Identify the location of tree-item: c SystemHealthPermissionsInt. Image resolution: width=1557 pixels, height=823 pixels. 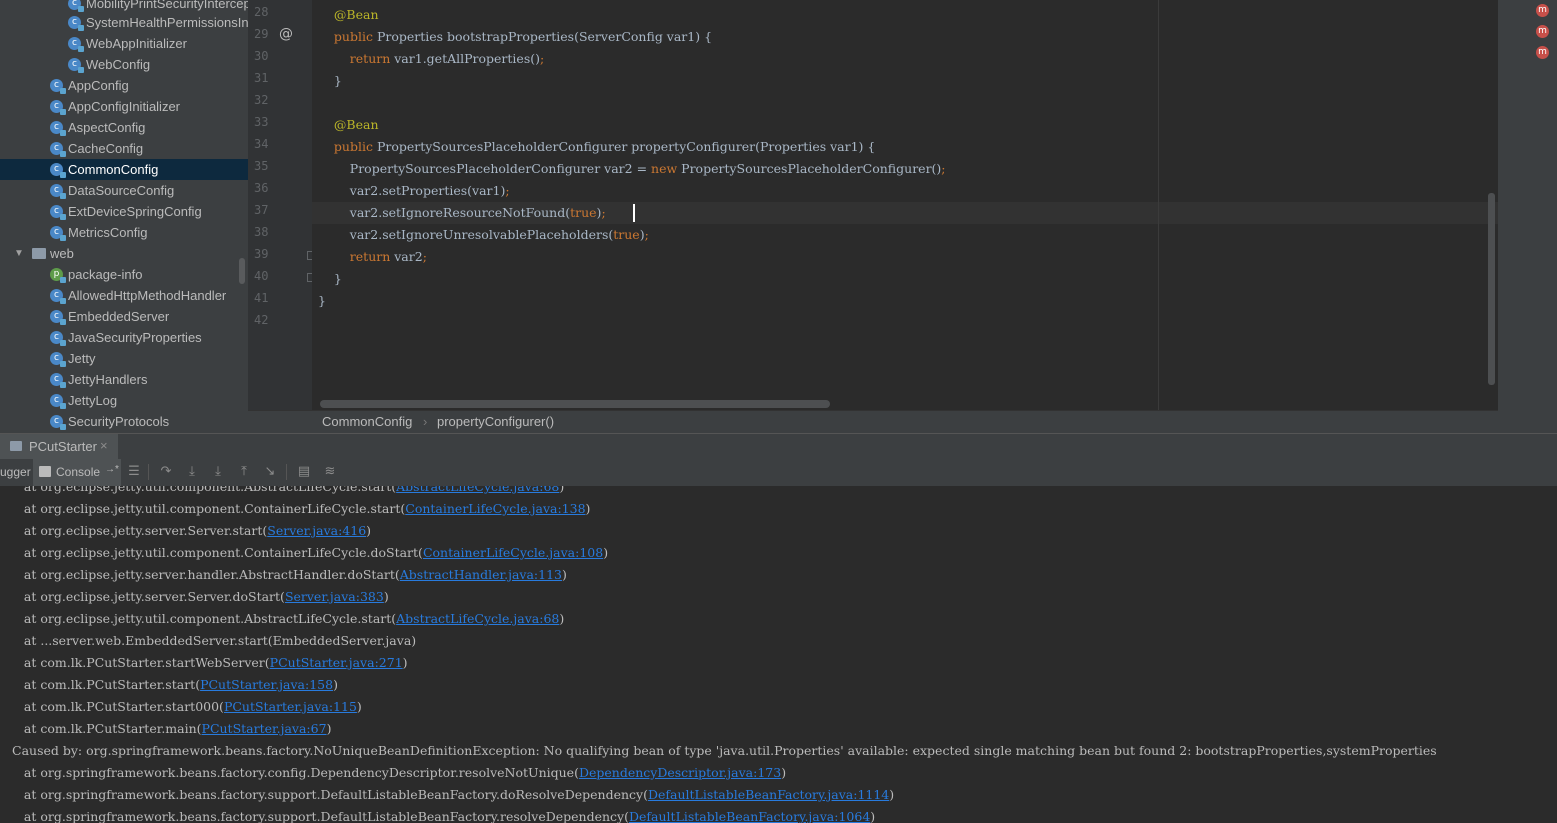
(124, 22).